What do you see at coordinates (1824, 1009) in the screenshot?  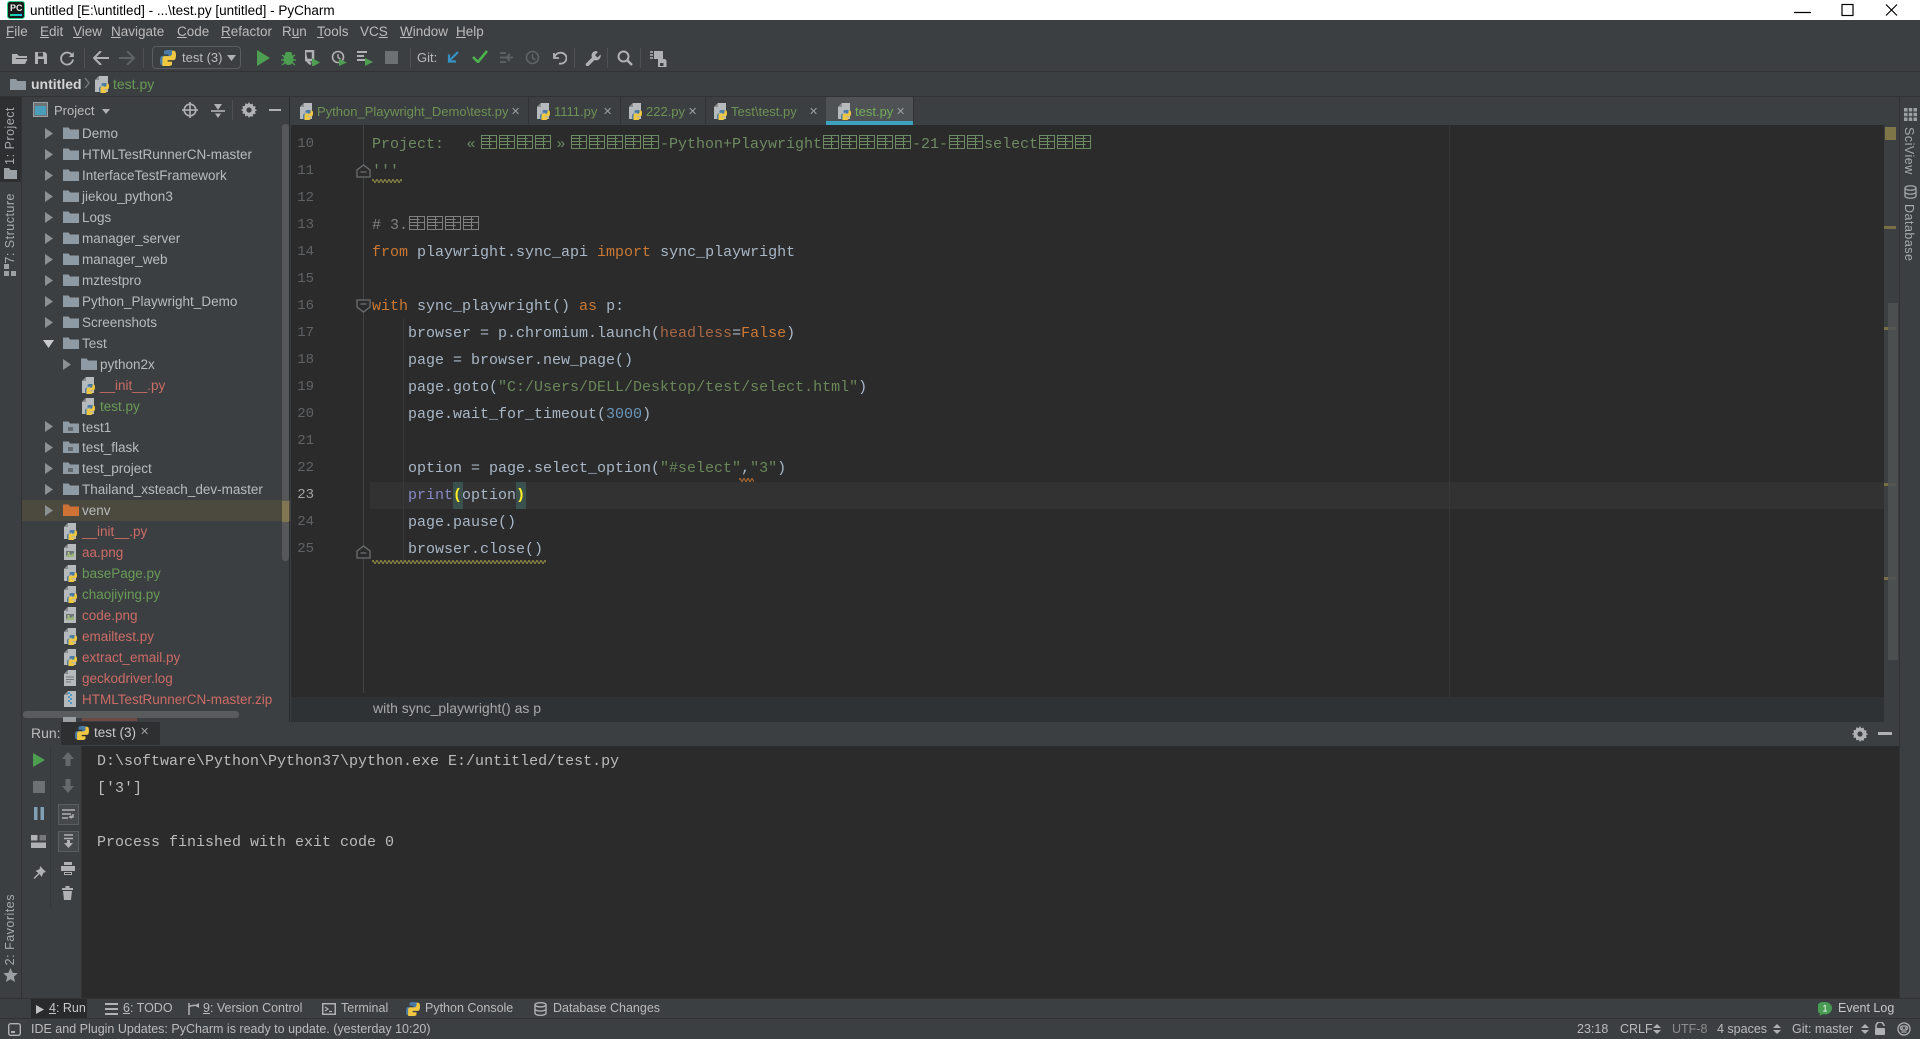 I see `svg-text: 1` at bounding box center [1824, 1009].